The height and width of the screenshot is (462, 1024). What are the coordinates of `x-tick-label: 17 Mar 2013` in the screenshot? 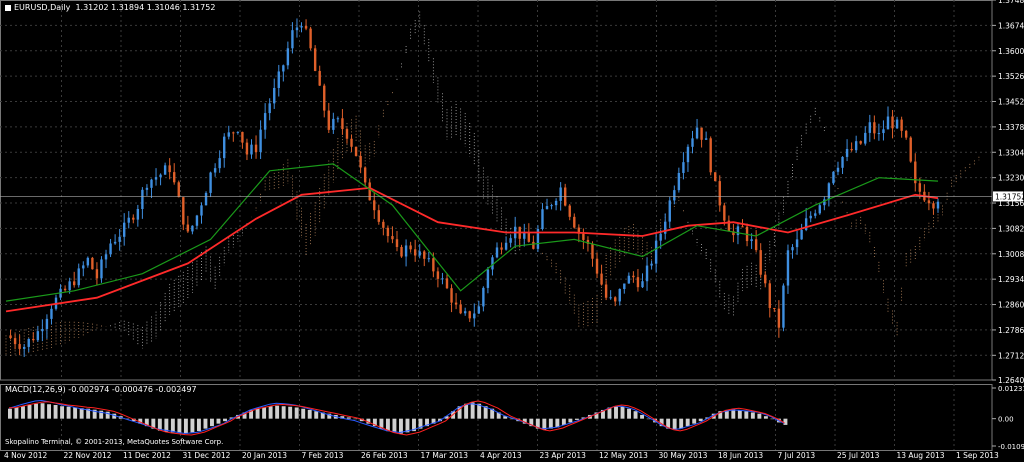 It's located at (445, 455).